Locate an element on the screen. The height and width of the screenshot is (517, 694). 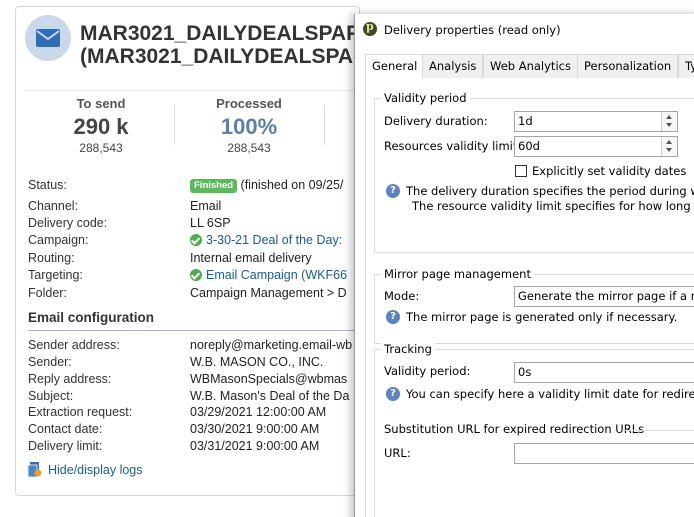
campaign-link: 3-30-21 Deal of the Day: is located at coordinates (275, 240).